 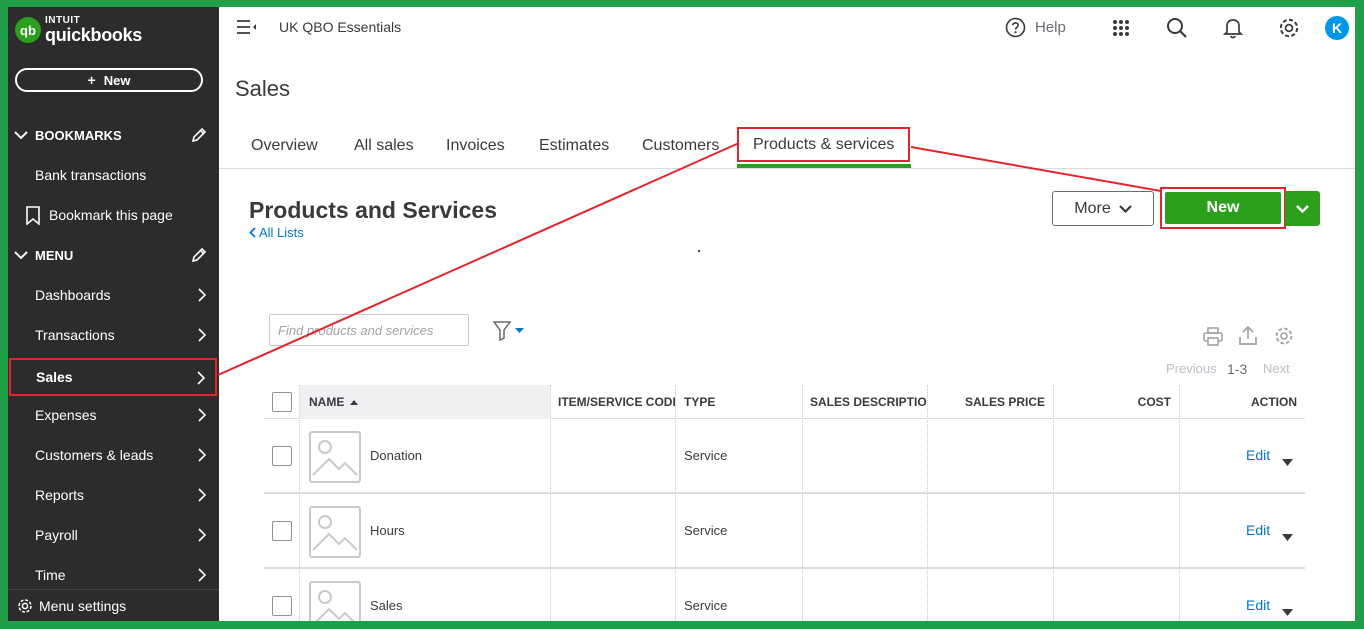 What do you see at coordinates (113, 495) in the screenshot?
I see `sidebar-item-reports: Reports` at bounding box center [113, 495].